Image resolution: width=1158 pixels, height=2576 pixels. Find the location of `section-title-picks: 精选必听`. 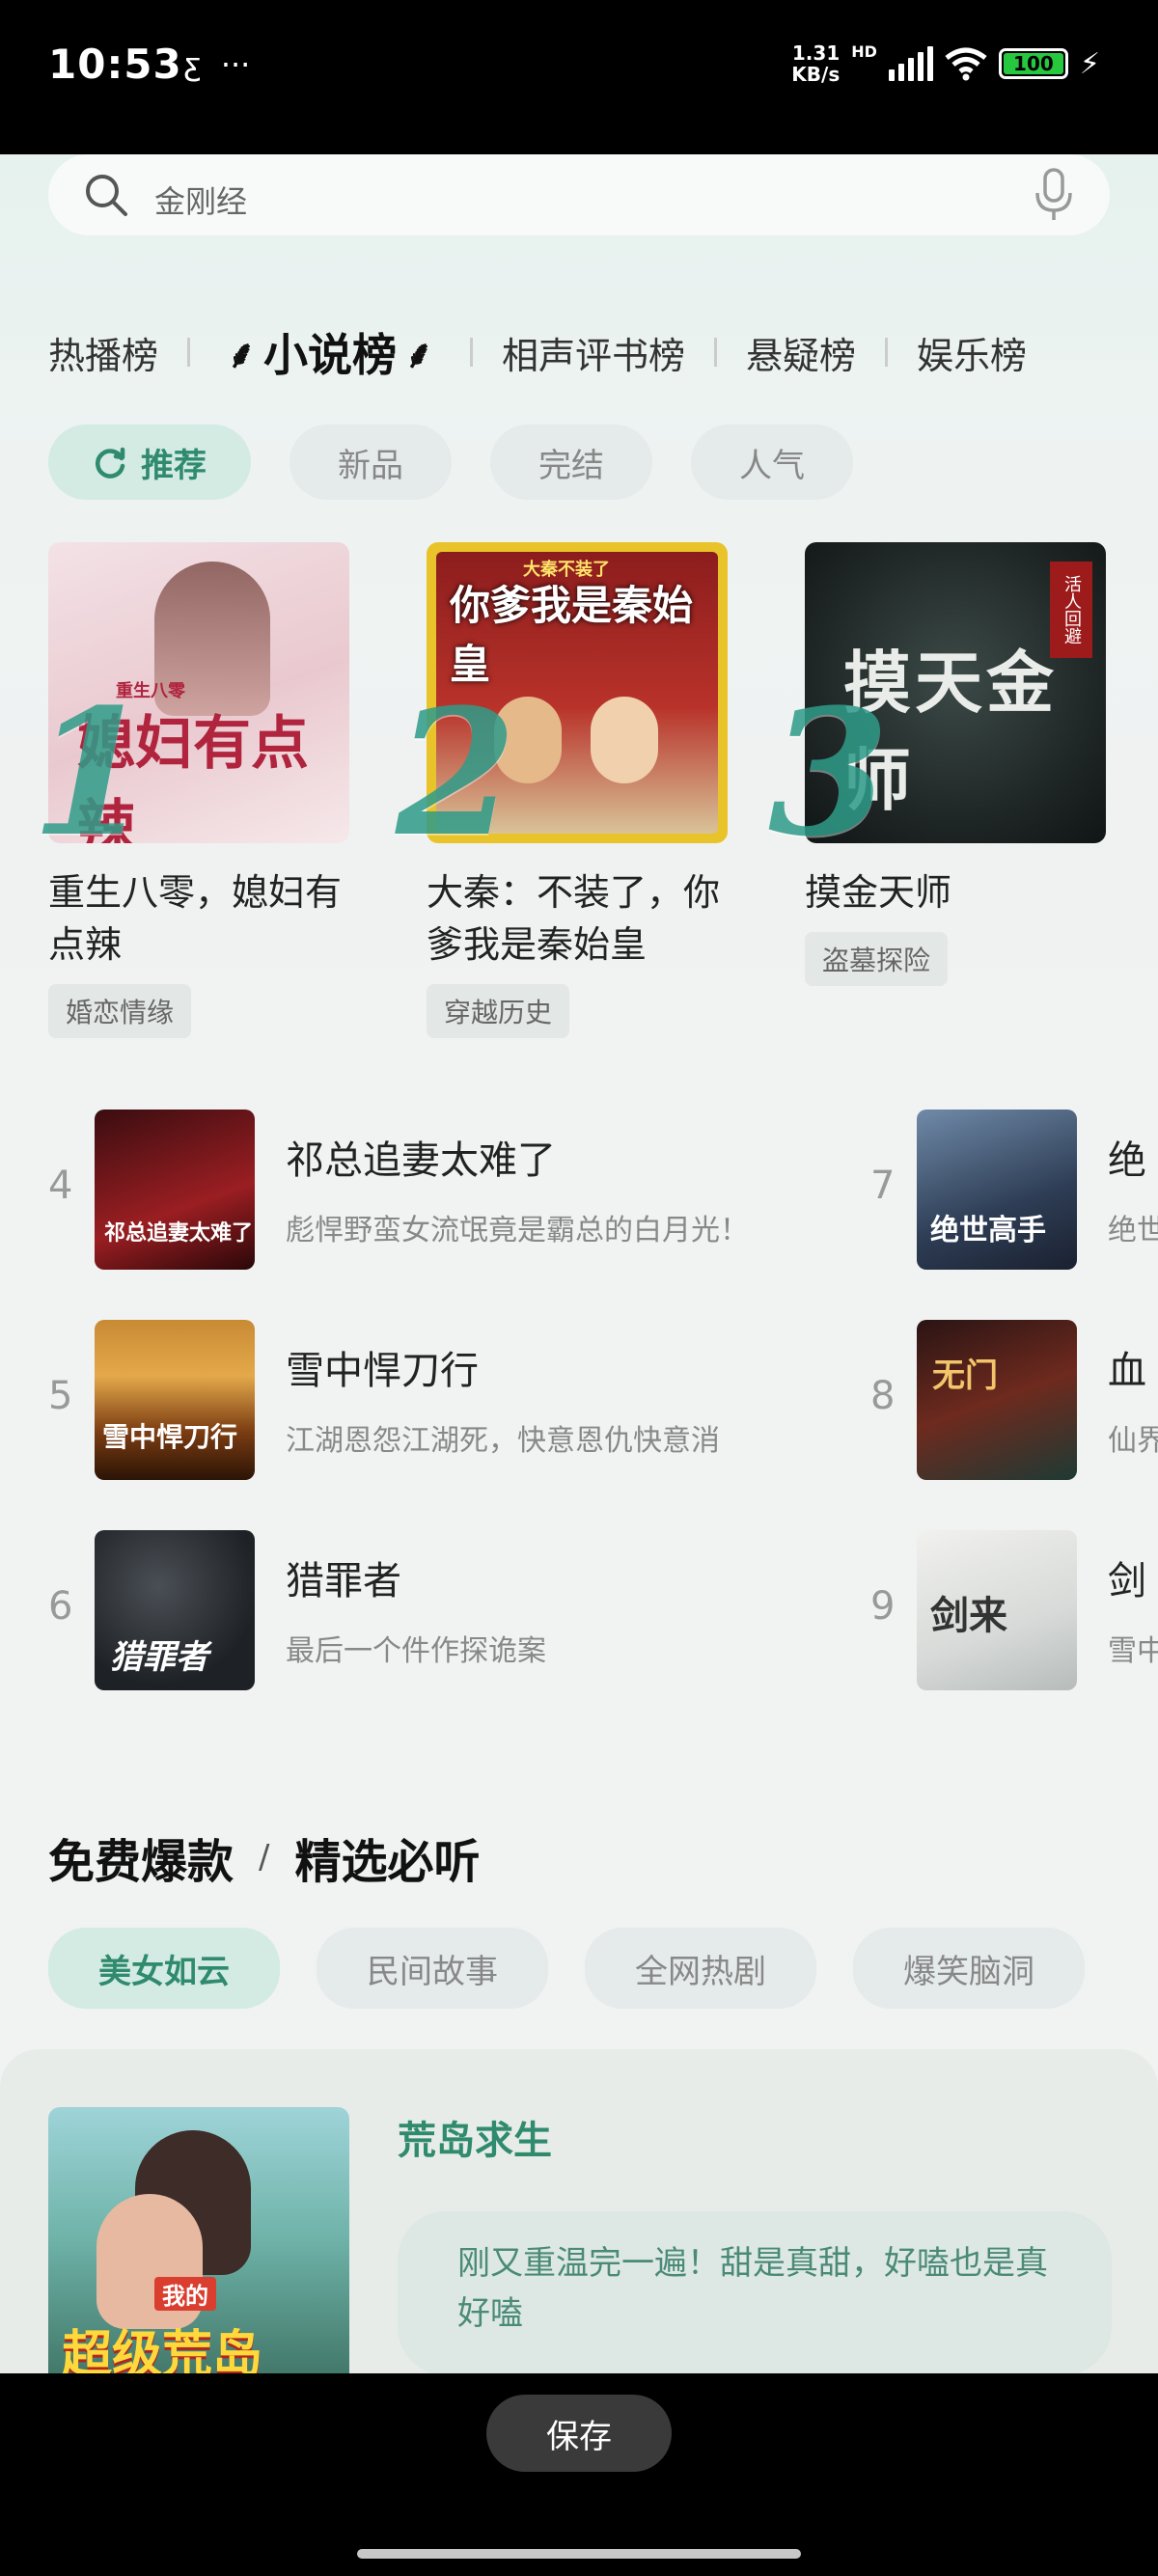

section-title-picks: 精选必听 is located at coordinates (387, 1857).